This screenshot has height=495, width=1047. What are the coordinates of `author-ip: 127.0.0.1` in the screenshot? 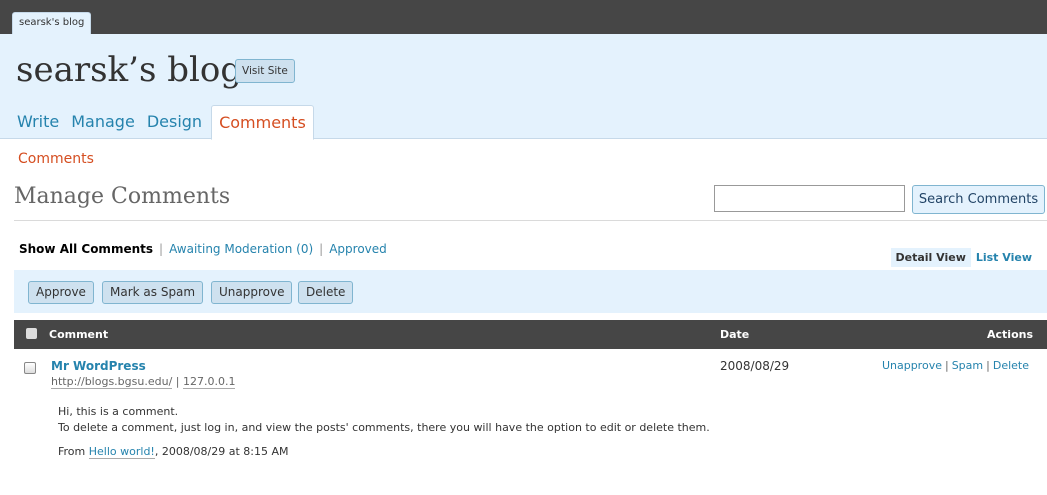 It's located at (209, 382).